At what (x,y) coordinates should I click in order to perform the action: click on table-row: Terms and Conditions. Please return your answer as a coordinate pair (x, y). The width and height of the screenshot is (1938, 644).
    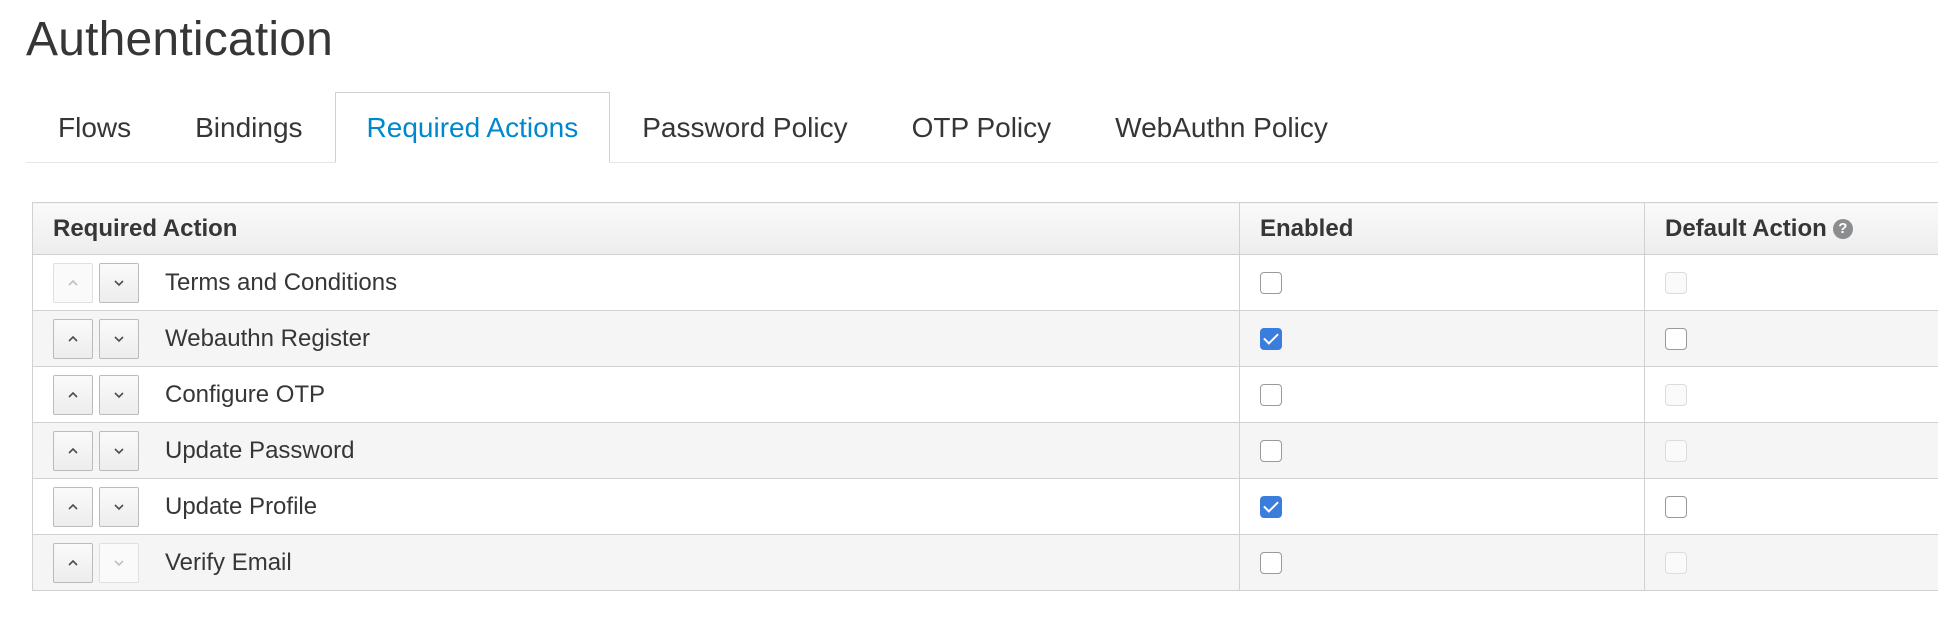
    Looking at the image, I should click on (985, 282).